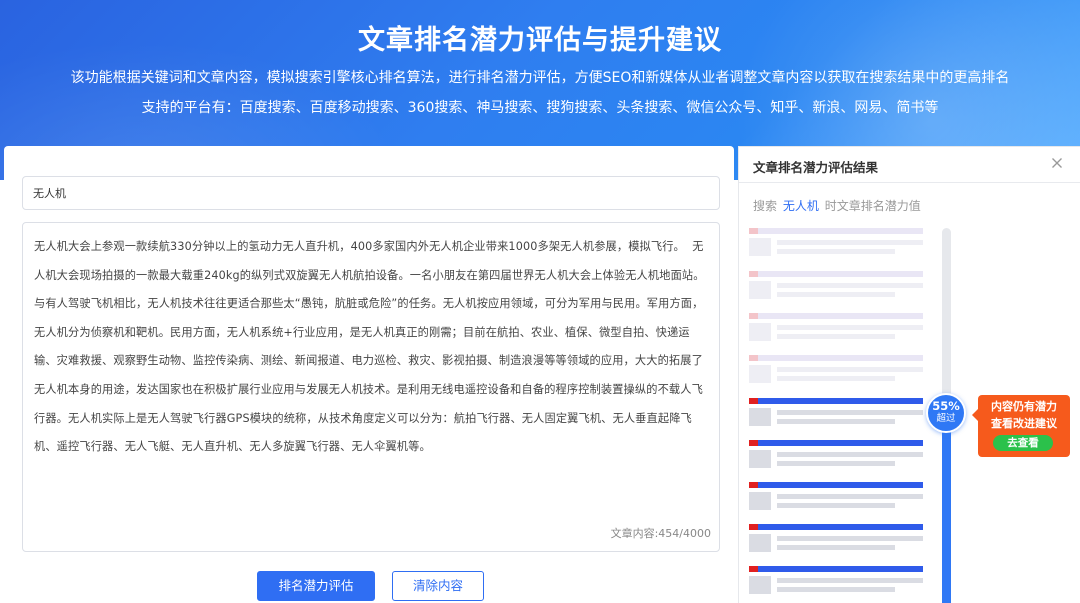  I want to click on potential-percent-bubble: 55% 超过, so click(946, 413).